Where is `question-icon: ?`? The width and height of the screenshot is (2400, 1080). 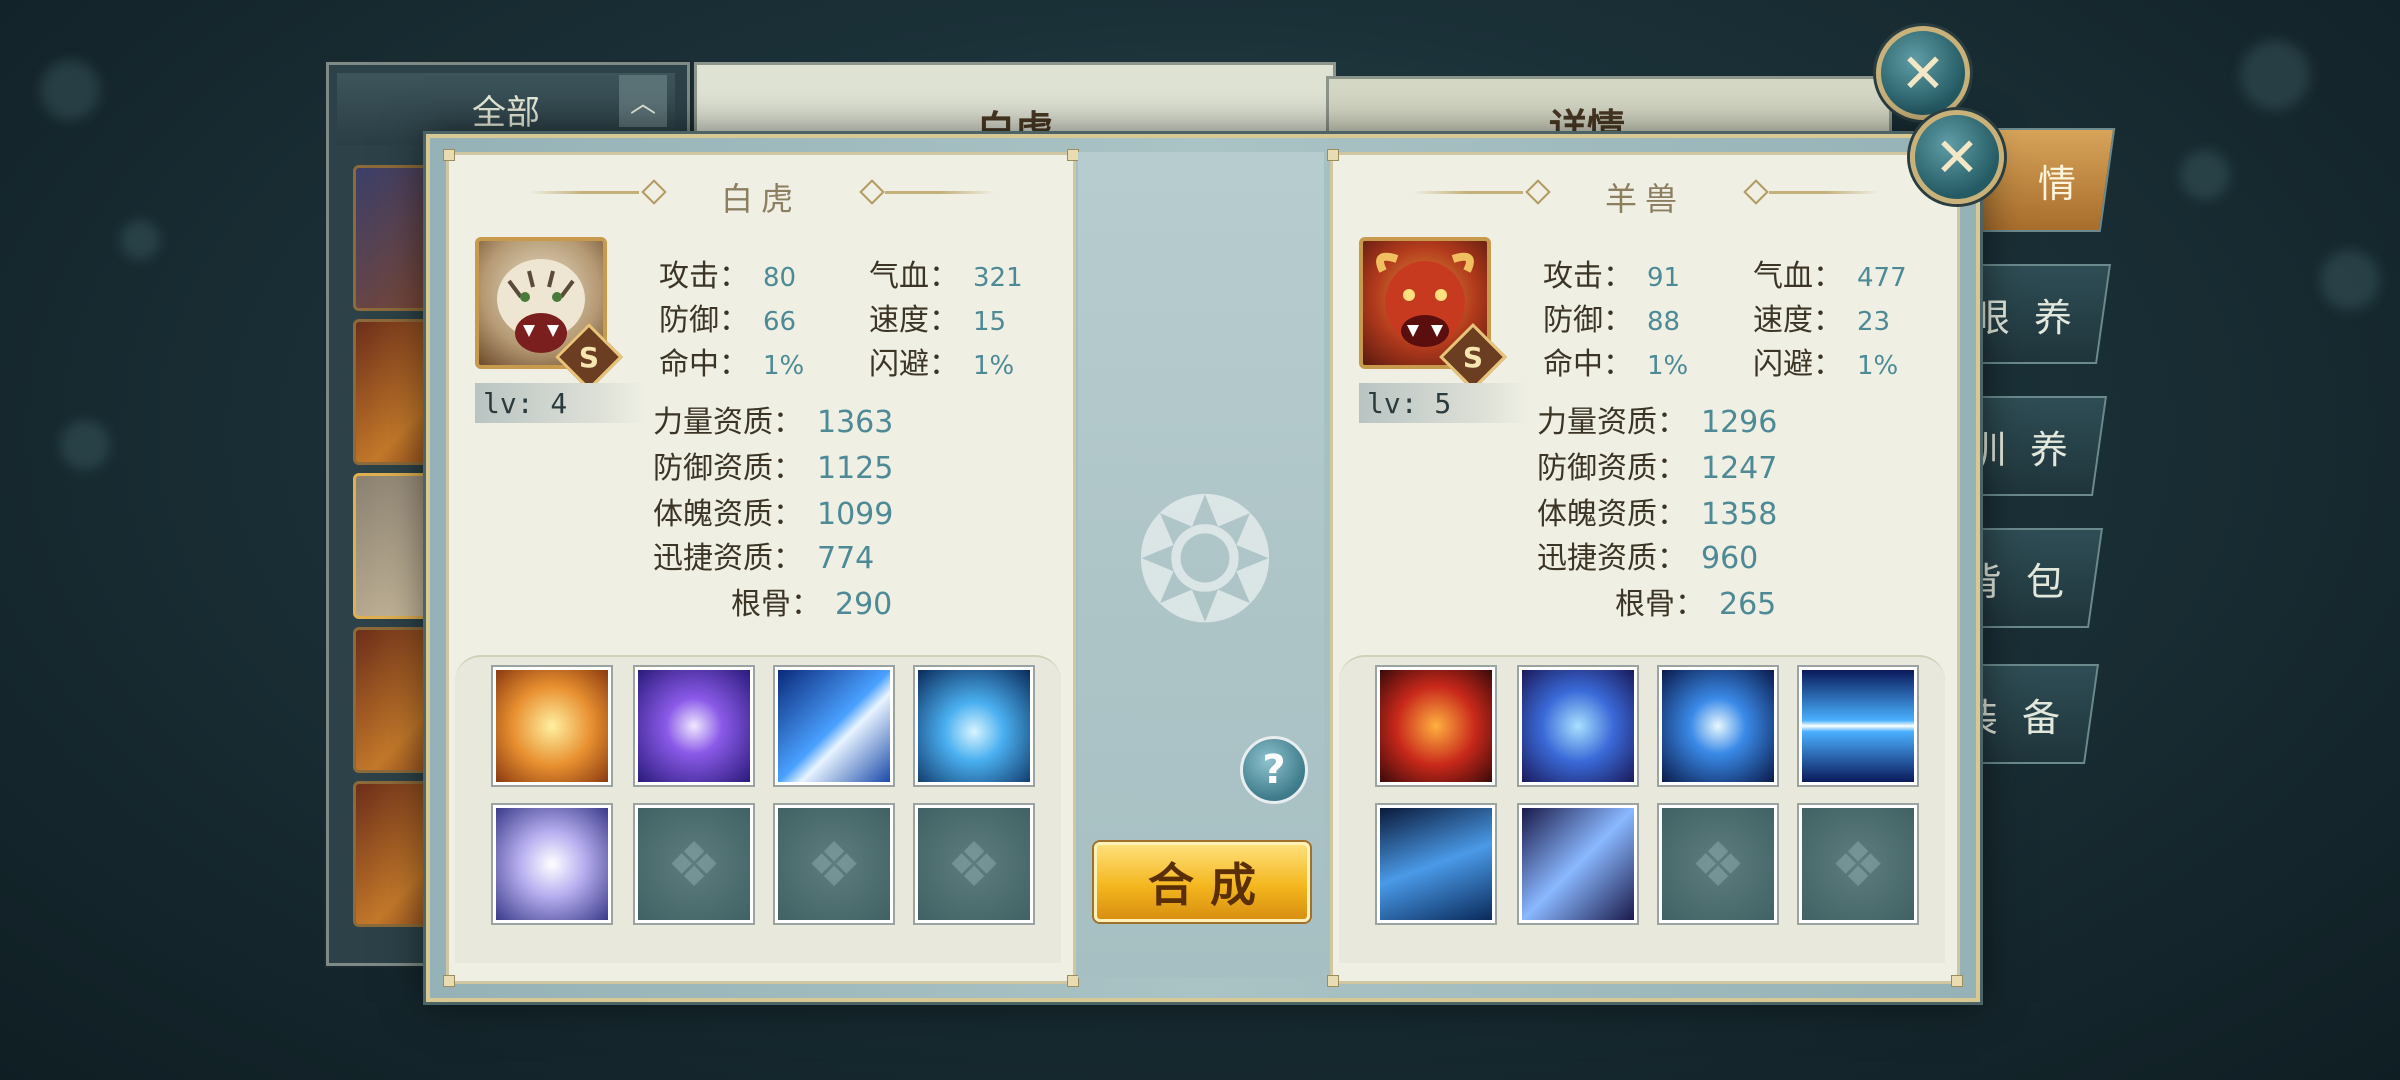 question-icon: ? is located at coordinates (1274, 770).